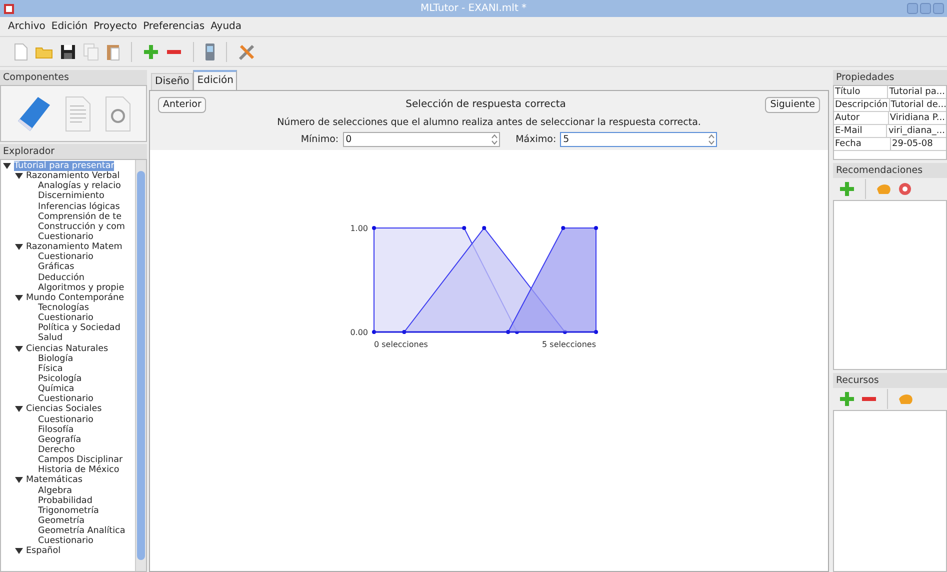  Describe the element at coordinates (64, 409) in the screenshot. I see `tree-item: Ciencias Sociales` at that location.